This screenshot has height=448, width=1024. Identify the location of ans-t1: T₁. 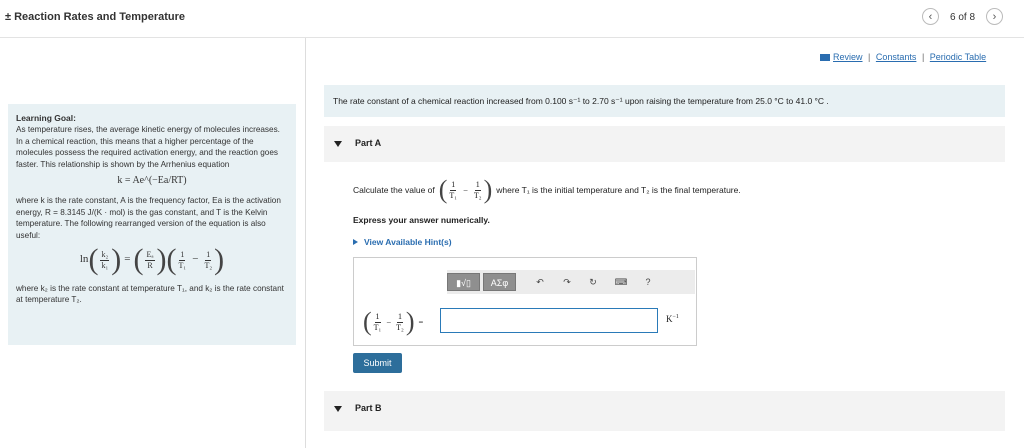
(377, 327).